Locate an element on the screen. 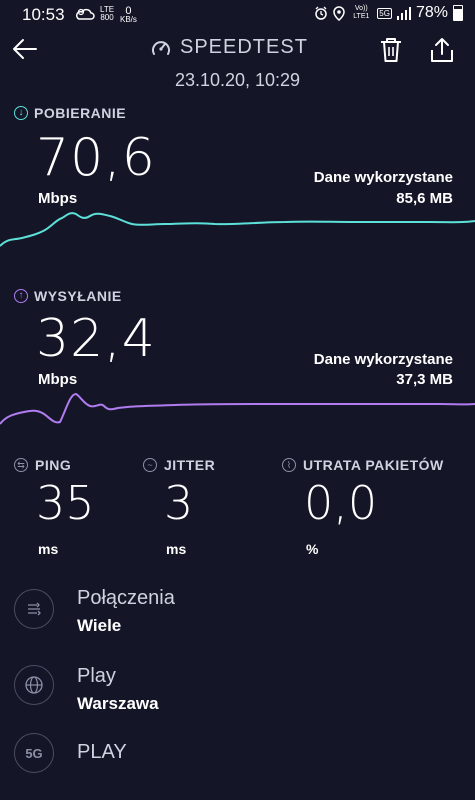 The image size is (475, 800). upload-label: WYSYŁANIE is located at coordinates (78, 296).